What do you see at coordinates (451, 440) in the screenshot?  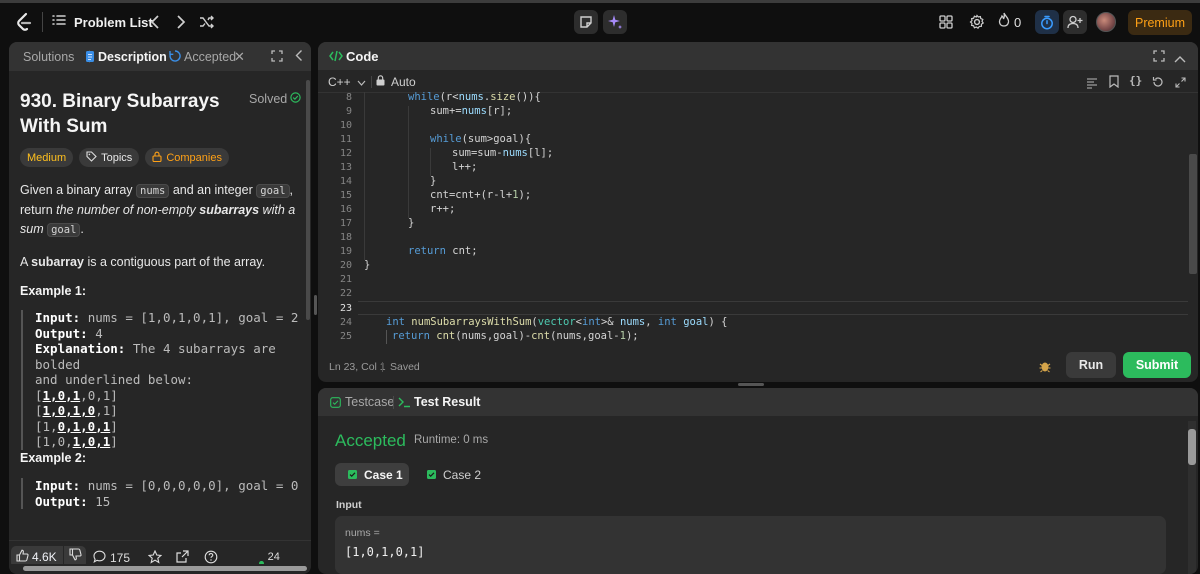 I see `runtime-label: Runtime: 0 ms` at bounding box center [451, 440].